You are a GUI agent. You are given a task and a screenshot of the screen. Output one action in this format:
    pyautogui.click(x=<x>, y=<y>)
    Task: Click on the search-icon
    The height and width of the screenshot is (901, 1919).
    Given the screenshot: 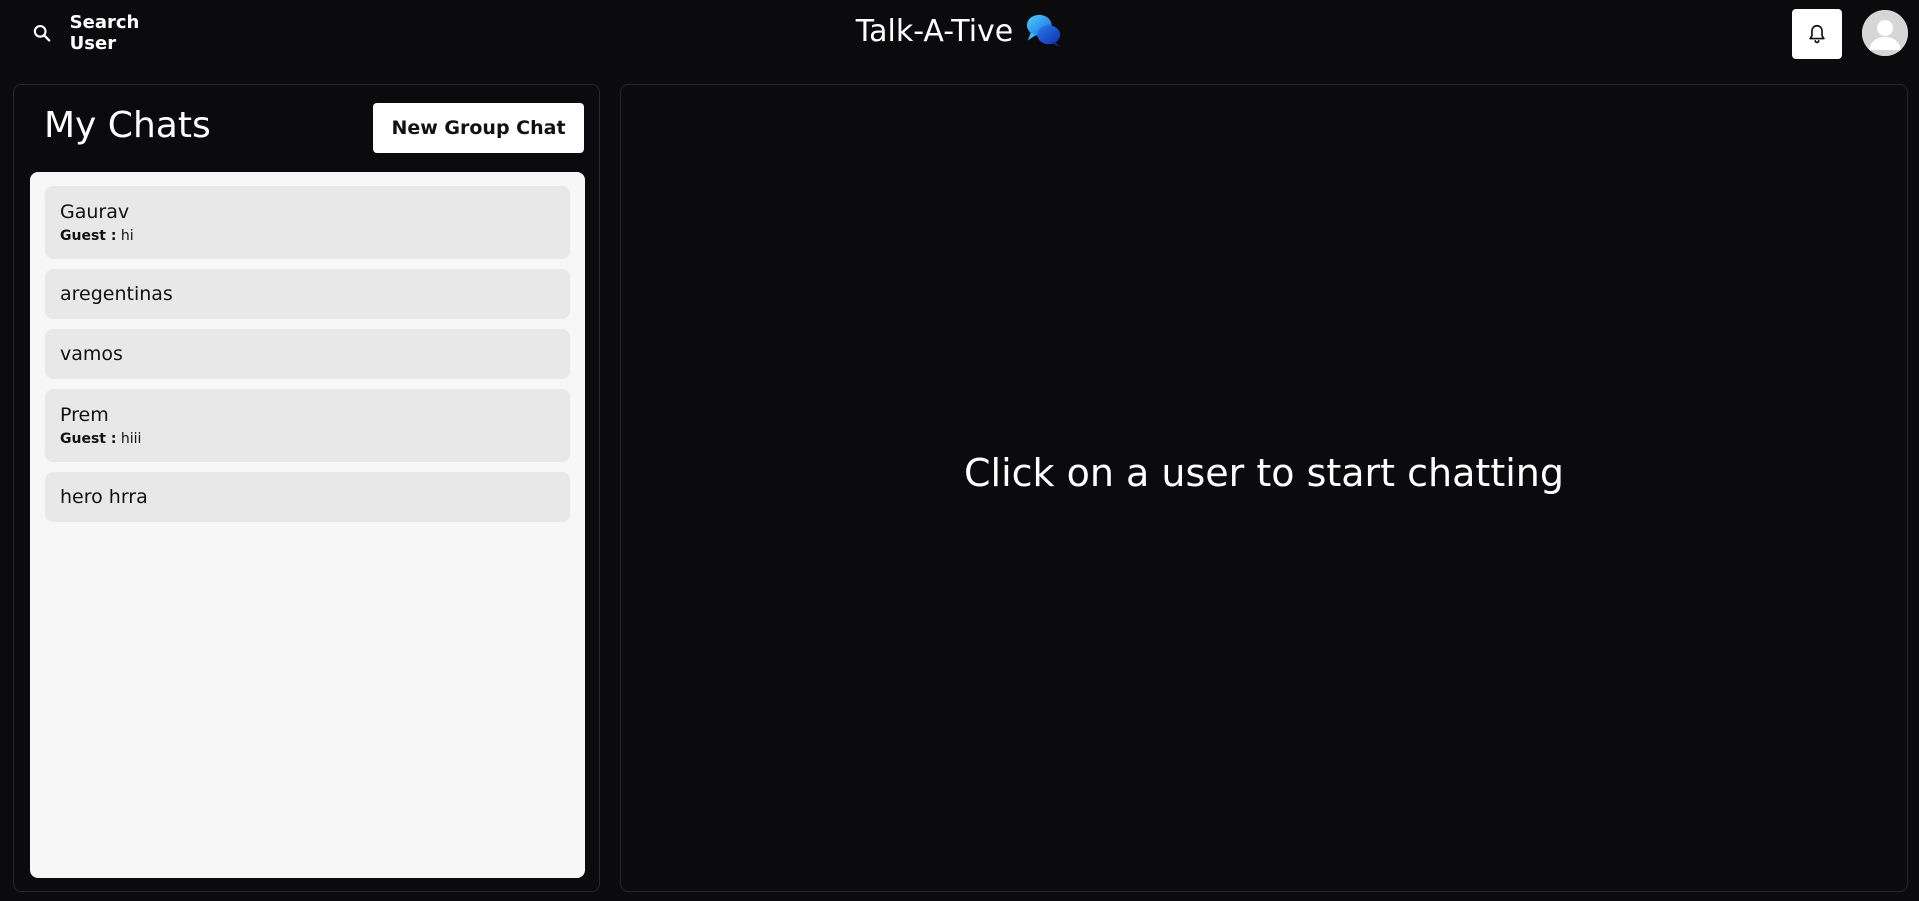 What is the action you would take?
    pyautogui.click(x=42, y=33)
    